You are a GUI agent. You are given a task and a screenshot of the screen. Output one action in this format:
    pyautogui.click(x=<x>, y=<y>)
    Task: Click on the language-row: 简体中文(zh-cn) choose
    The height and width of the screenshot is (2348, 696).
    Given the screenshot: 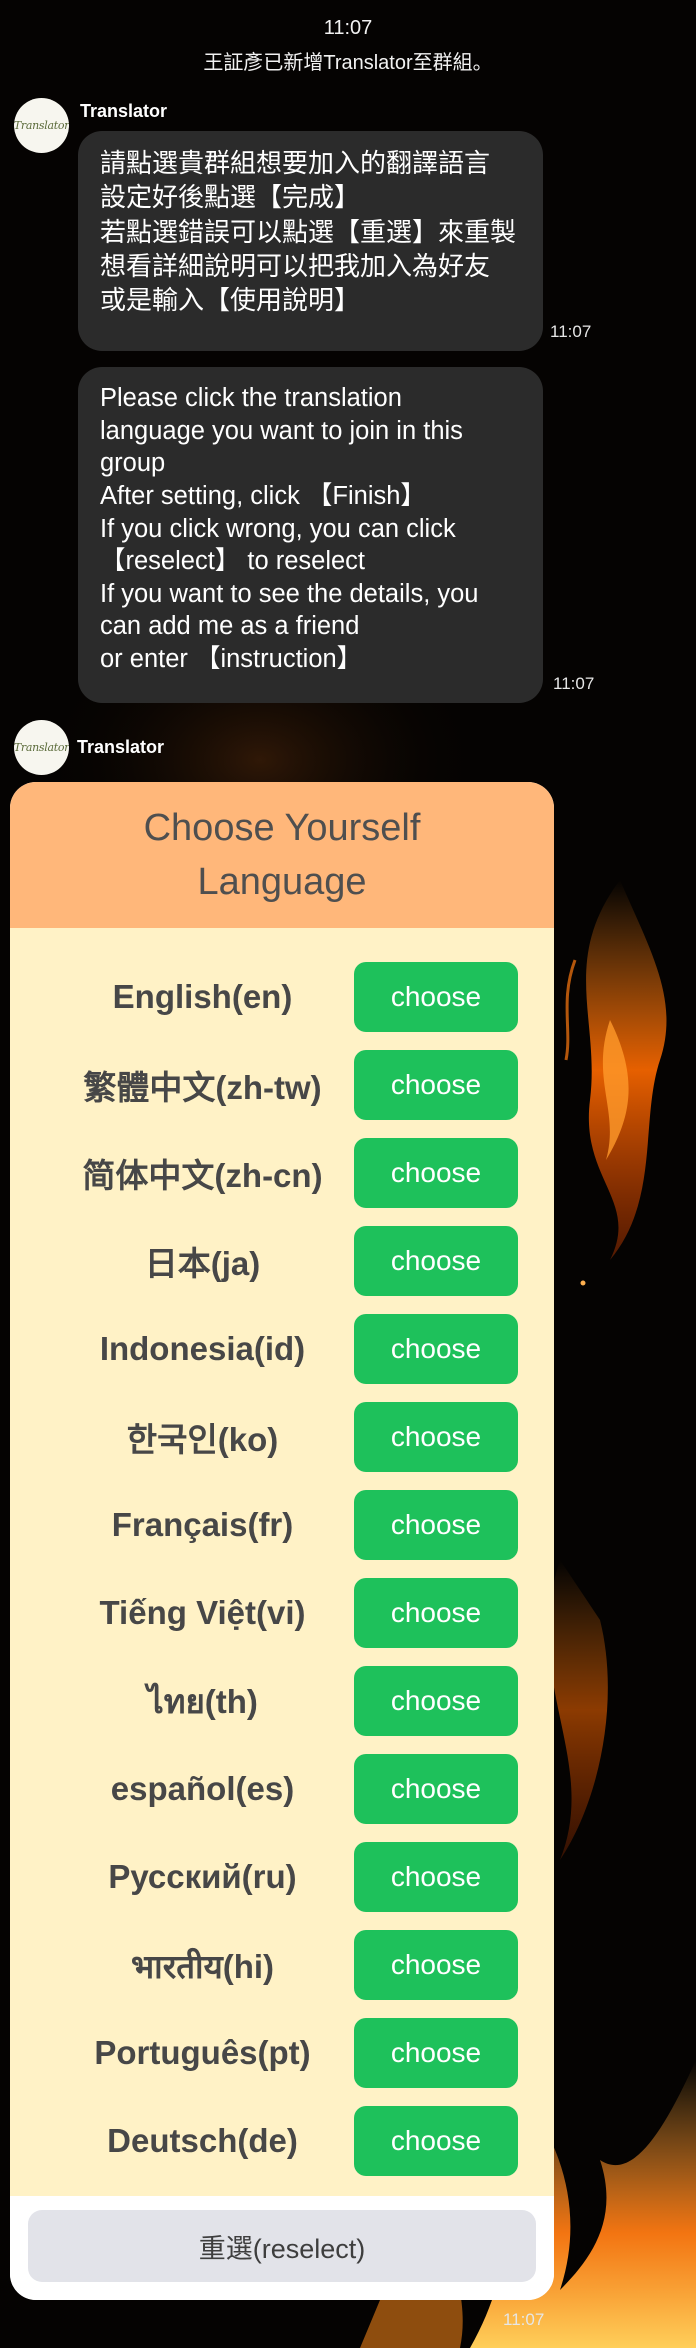 What is the action you would take?
    pyautogui.click(x=282, y=1173)
    